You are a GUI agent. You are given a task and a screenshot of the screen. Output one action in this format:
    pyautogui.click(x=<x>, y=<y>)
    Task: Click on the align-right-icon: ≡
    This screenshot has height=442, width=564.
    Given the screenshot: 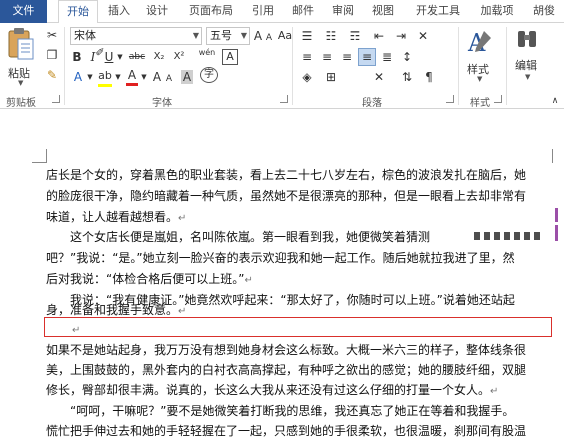 What is the action you would take?
    pyautogui.click(x=347, y=57)
    